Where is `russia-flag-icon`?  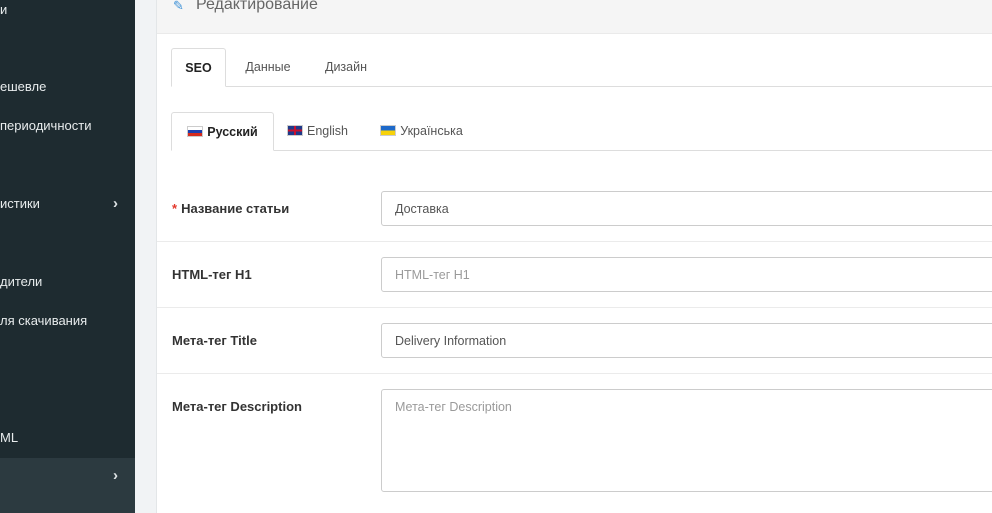
russia-flag-icon is located at coordinates (195, 131).